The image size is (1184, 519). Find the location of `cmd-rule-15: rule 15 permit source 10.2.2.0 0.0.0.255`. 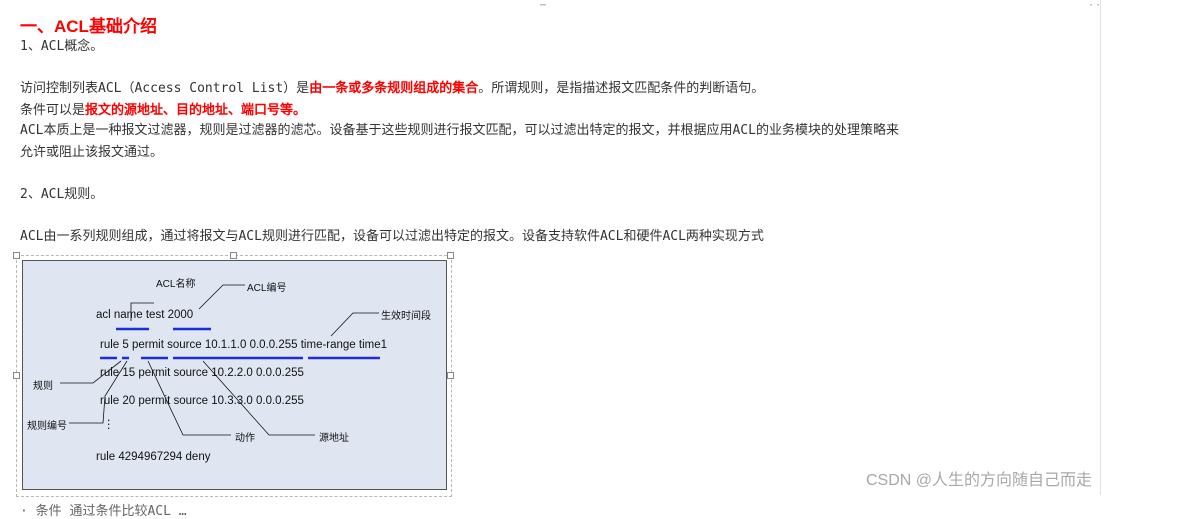

cmd-rule-15: rule 15 permit source 10.2.2.0 0.0.0.255 is located at coordinates (202, 373).